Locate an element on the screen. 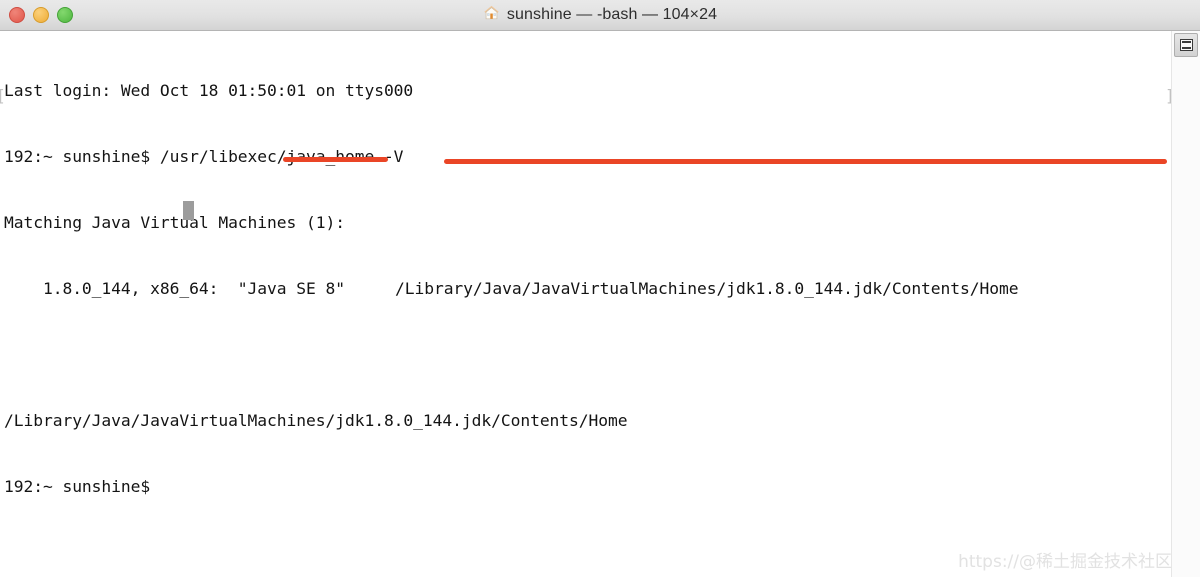  java-se-8-underline is located at coordinates (335, 159).